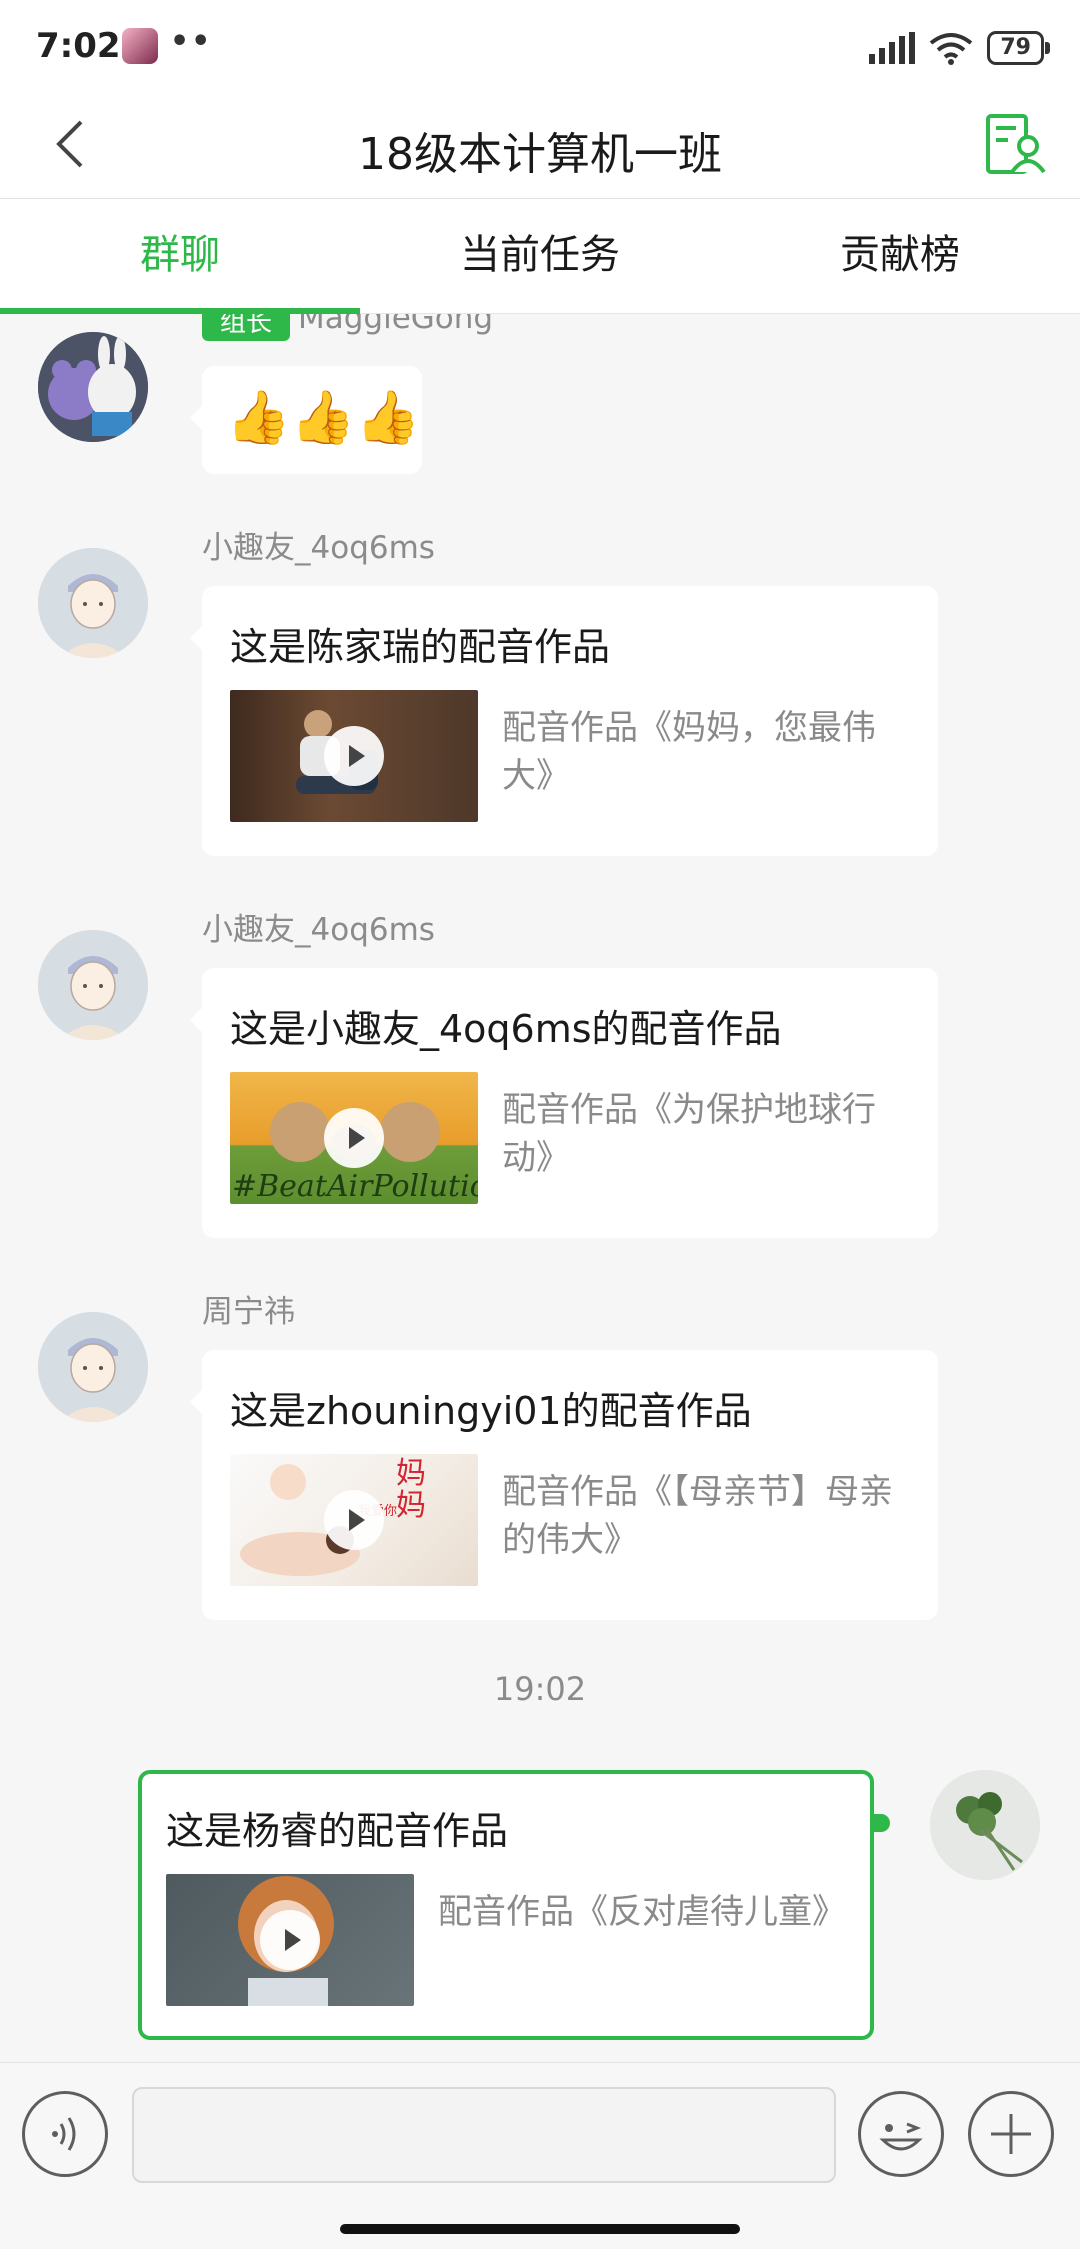  I want to click on app-header: 18级本计算机一班, so click(540, 145).